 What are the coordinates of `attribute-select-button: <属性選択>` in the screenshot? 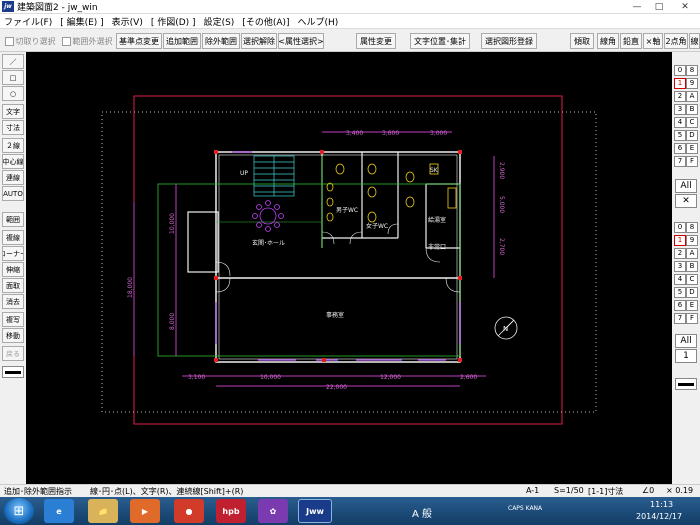 It's located at (301, 41).